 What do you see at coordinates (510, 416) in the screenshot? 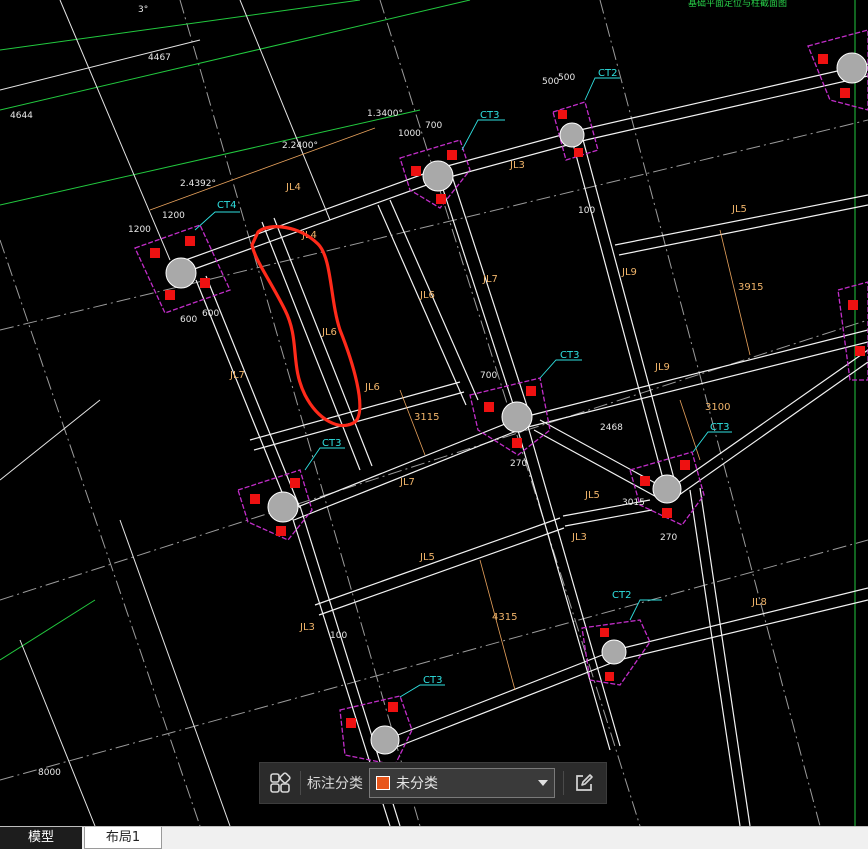
I see `pile-cap-ct3-b` at bounding box center [510, 416].